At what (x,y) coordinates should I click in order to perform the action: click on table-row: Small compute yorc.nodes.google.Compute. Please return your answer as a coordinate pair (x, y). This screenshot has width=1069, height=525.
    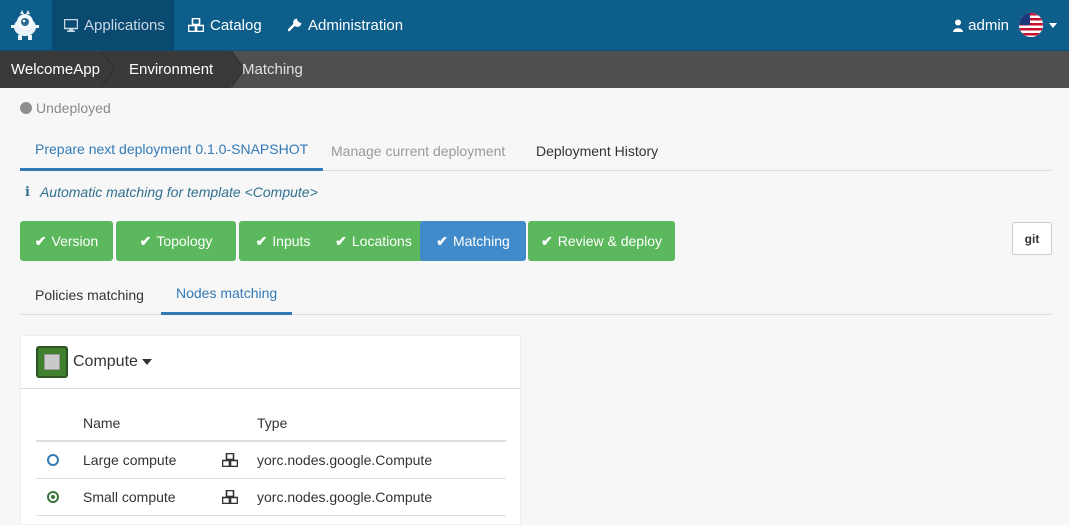
    Looking at the image, I should click on (271, 497).